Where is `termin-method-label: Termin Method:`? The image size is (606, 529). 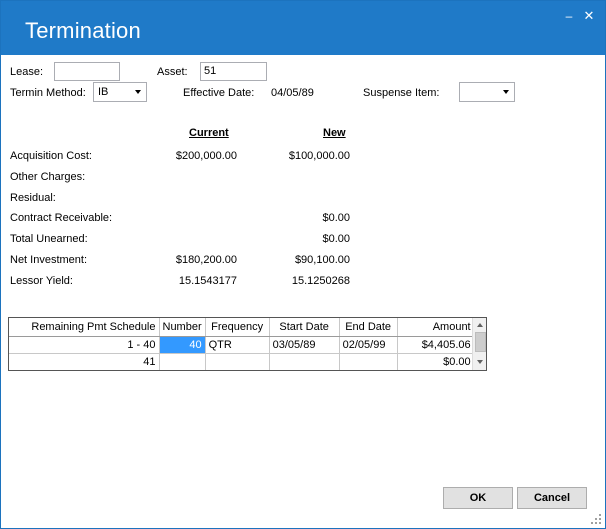 termin-method-label: Termin Method: is located at coordinates (48, 93).